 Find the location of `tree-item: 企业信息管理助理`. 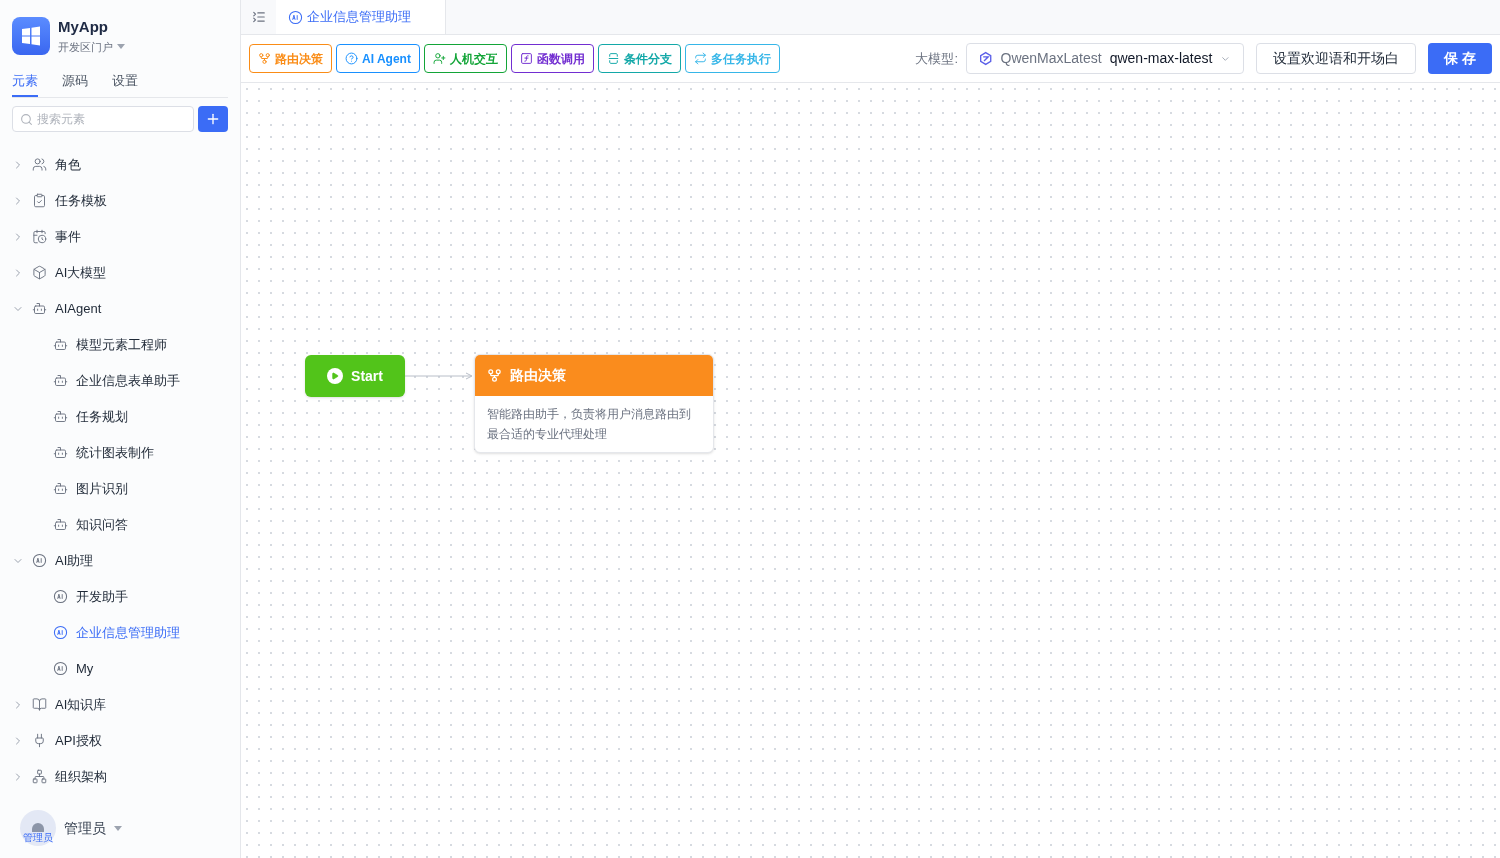

tree-item: 企业信息管理助理 is located at coordinates (120, 632).